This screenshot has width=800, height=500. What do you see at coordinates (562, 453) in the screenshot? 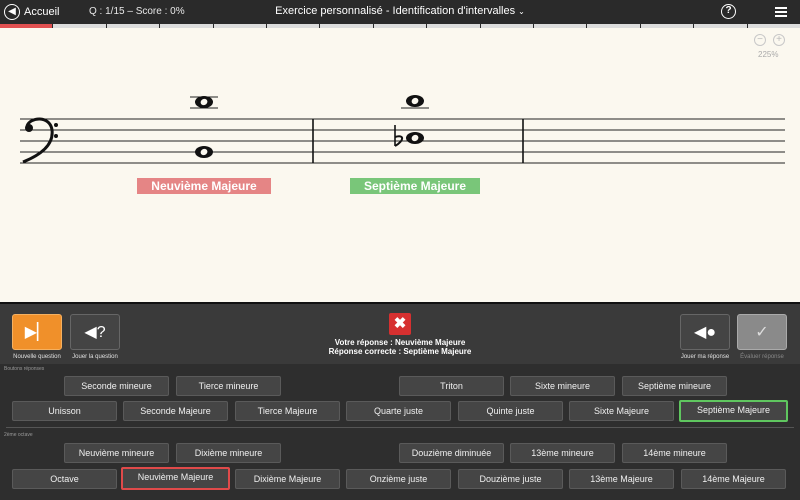
I see `answer-button: 13ème mineure` at bounding box center [562, 453].